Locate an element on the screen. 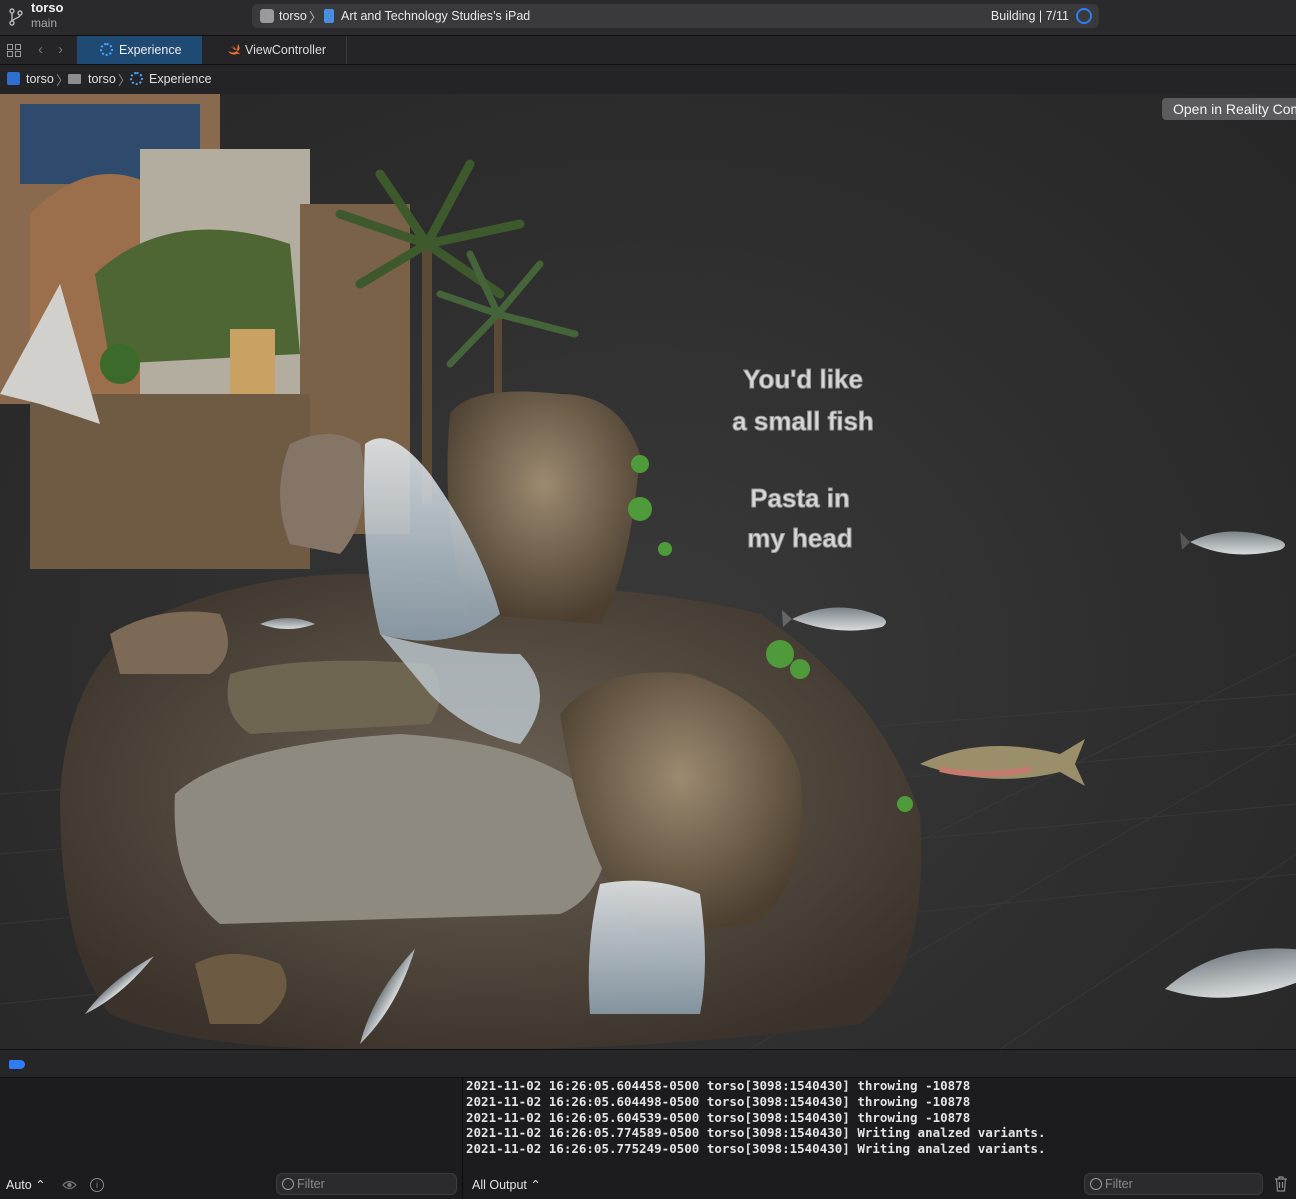 The height and width of the screenshot is (1199, 1296). swift-icon is located at coordinates (234, 49).